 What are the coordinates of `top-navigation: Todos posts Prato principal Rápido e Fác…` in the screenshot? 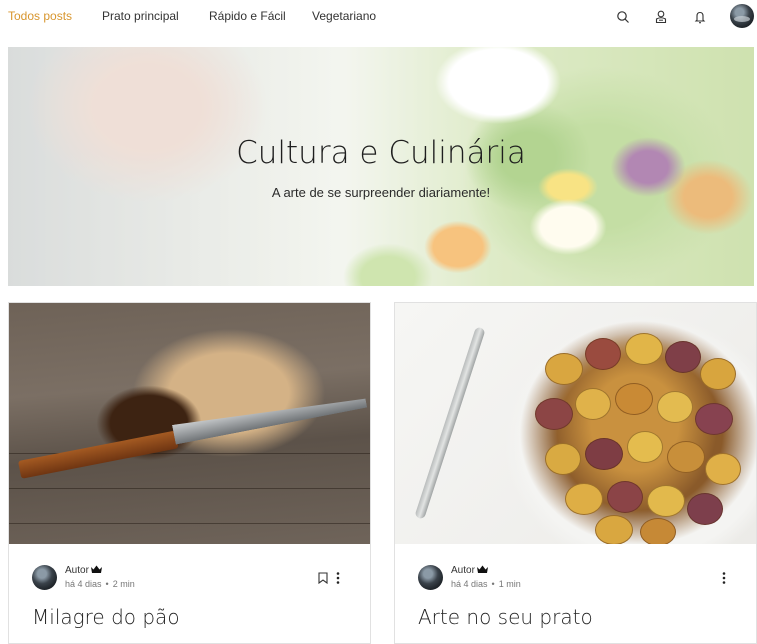 It's located at (378, 17).